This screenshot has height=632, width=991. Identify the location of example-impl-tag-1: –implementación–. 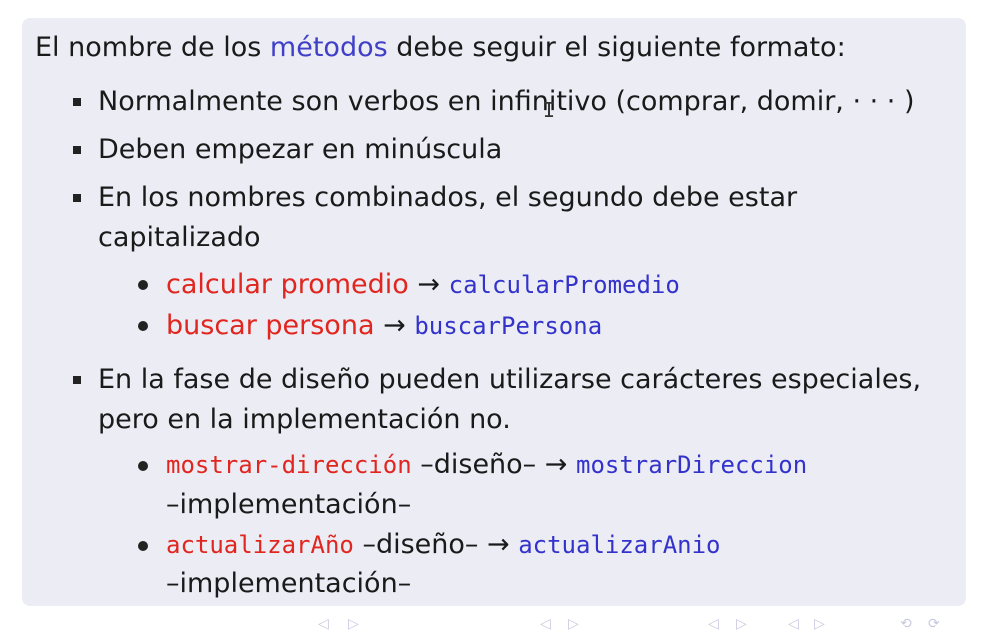
(289, 504).